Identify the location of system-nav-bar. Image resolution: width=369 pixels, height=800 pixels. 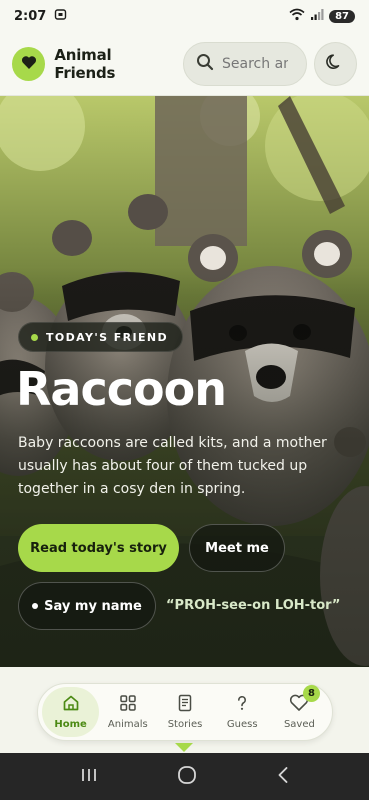
(184, 776).